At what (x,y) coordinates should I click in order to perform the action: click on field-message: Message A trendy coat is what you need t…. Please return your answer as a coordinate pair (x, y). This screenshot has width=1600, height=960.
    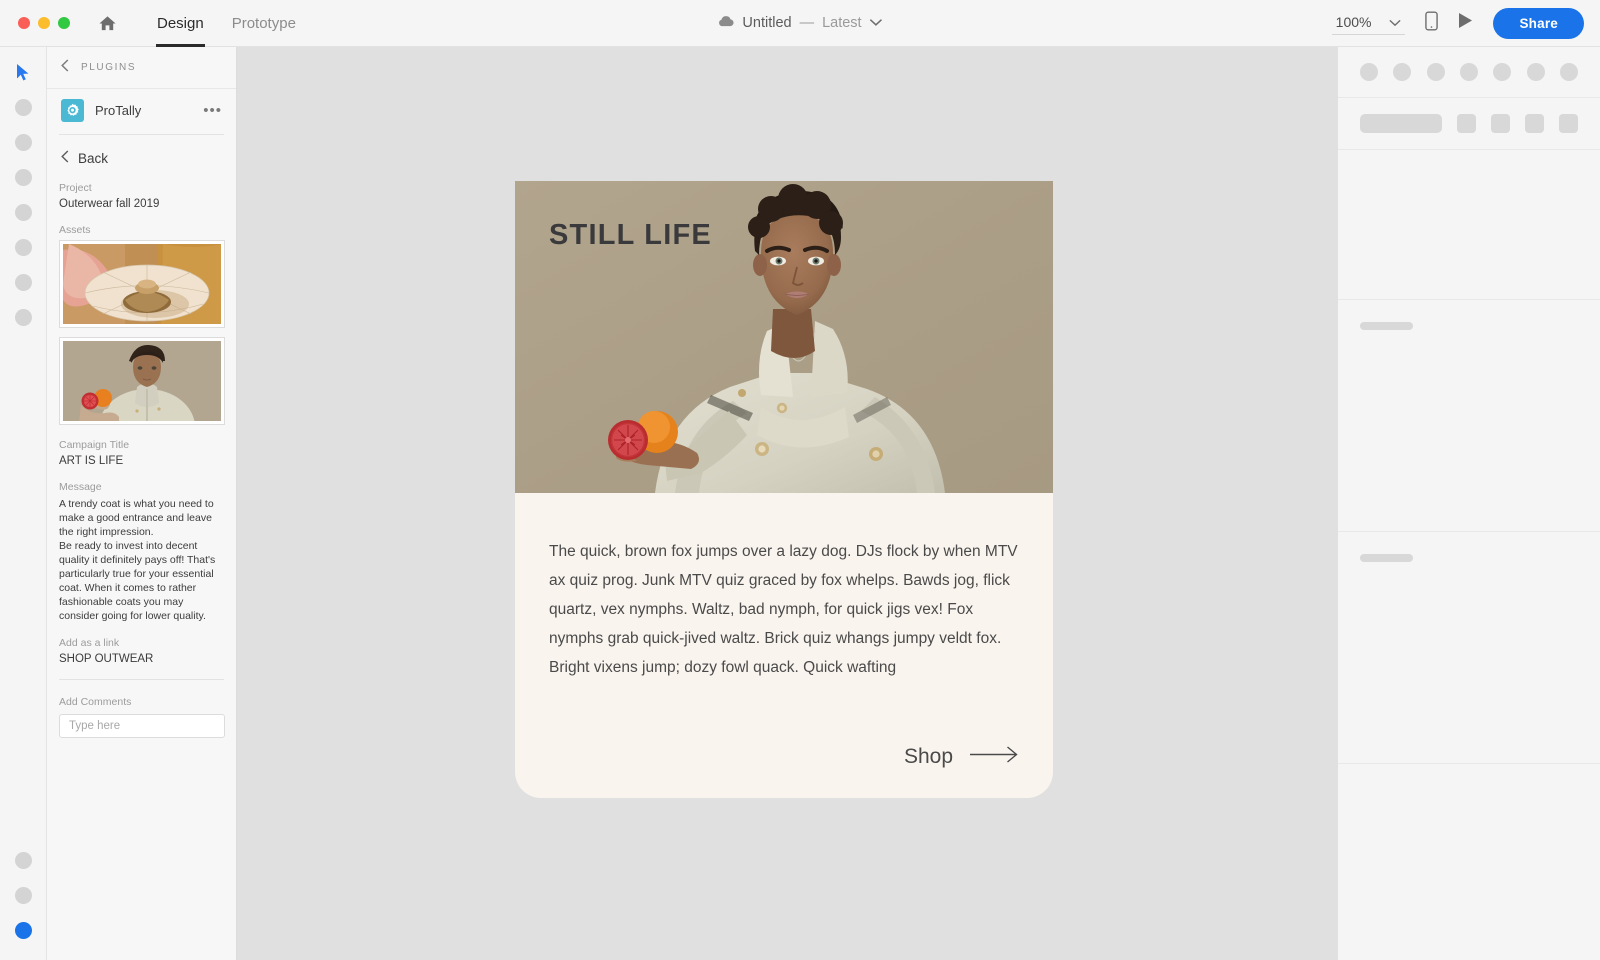
    Looking at the image, I should click on (141, 552).